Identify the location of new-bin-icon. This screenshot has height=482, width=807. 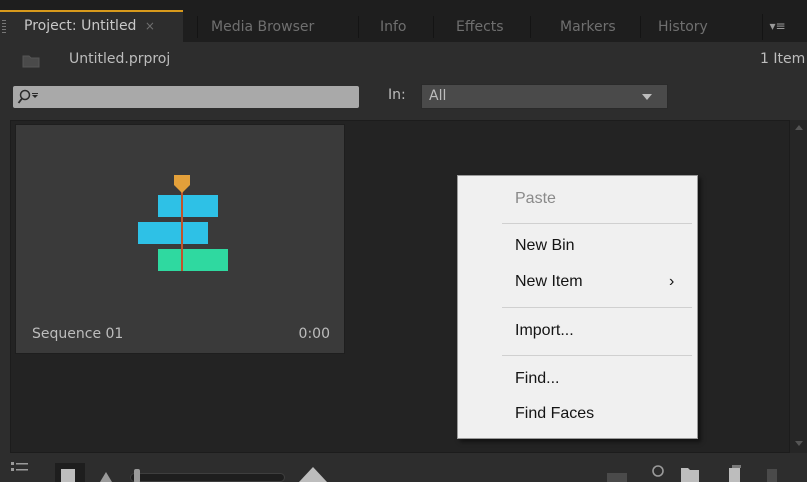
(690, 473).